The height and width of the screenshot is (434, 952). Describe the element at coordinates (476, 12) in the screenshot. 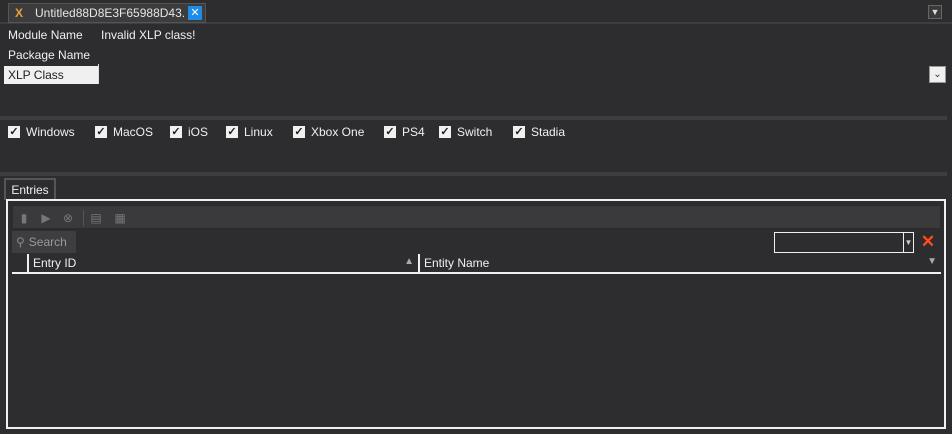

I see `document-tab-strip: X Untitled88D8E3F65988D43... ✕ ▼` at that location.